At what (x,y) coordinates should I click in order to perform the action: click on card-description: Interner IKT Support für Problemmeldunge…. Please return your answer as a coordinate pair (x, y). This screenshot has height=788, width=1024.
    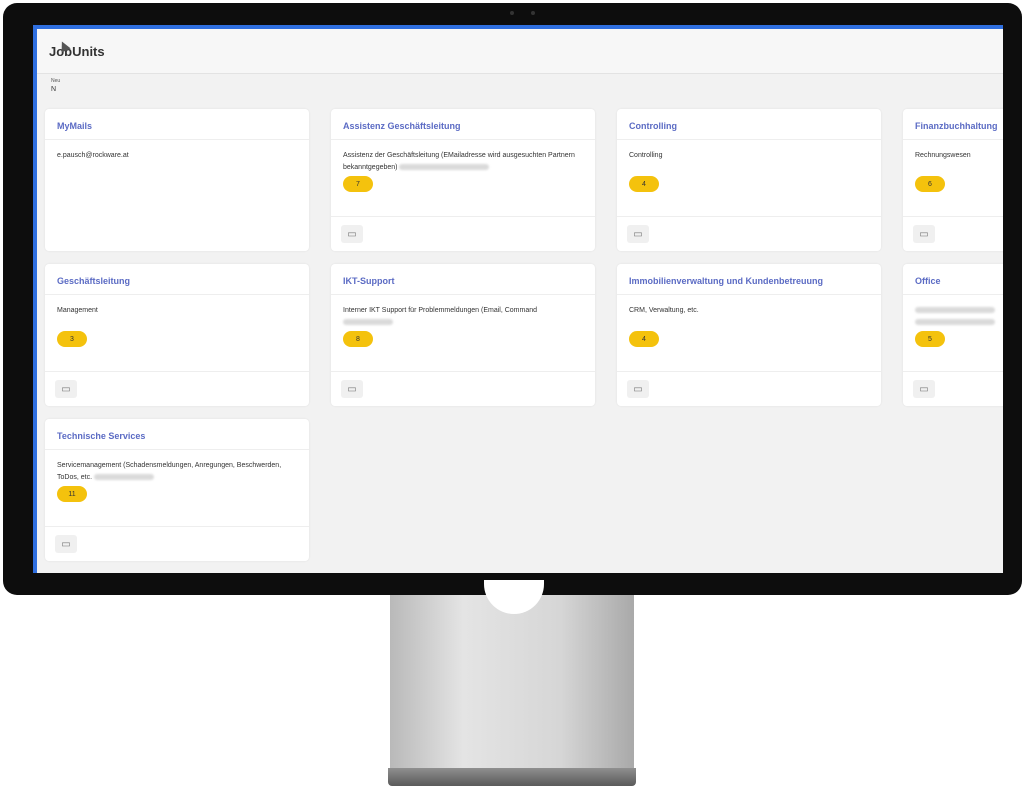
    Looking at the image, I should click on (463, 312).